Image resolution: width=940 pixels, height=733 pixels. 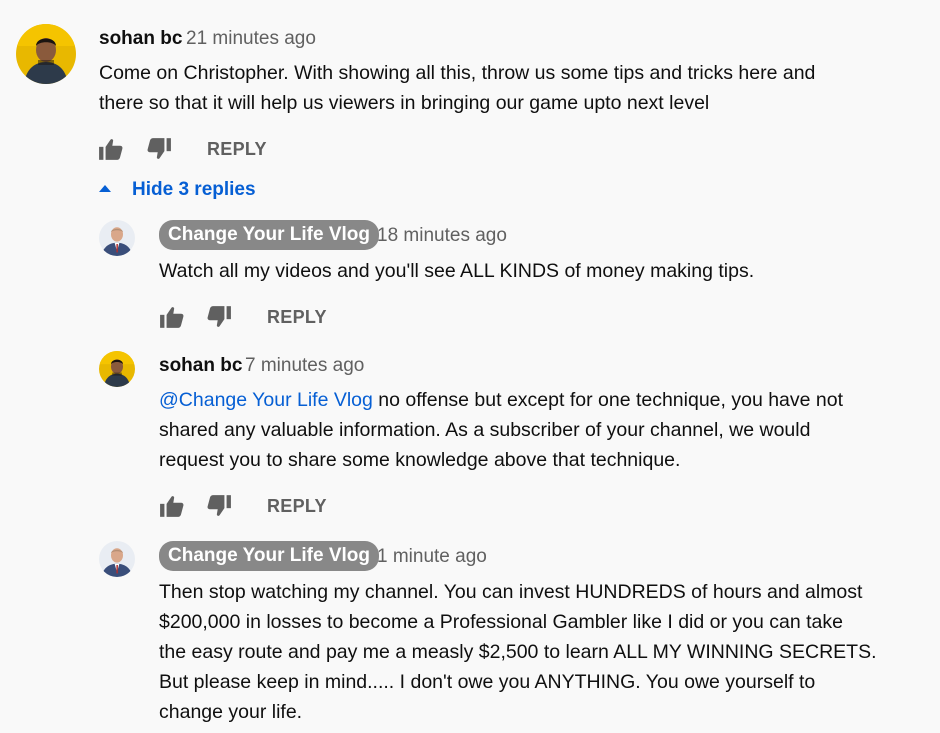 What do you see at coordinates (140, 39) in the screenshot?
I see `comment-author: sohan bc` at bounding box center [140, 39].